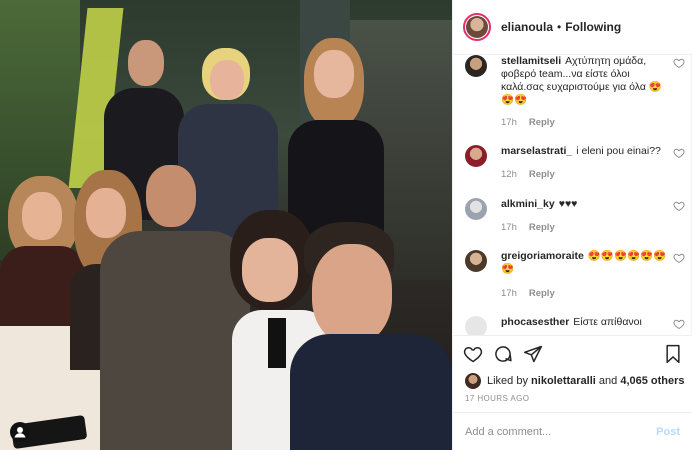 This screenshot has width=692, height=450. Describe the element at coordinates (528, 204) in the screenshot. I see `comment-username: alkmini_ky` at that location.